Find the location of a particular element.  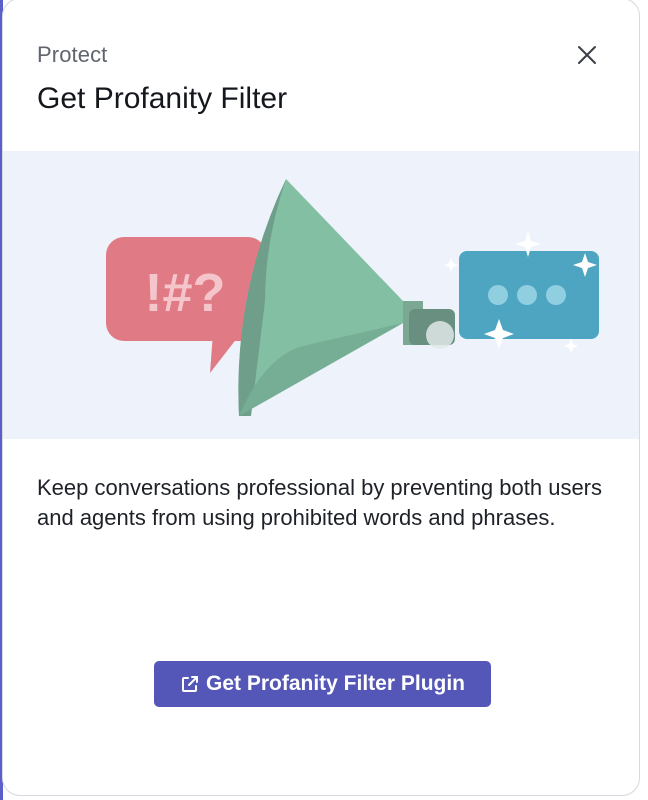

funnel-graphic is located at coordinates (346, 297).